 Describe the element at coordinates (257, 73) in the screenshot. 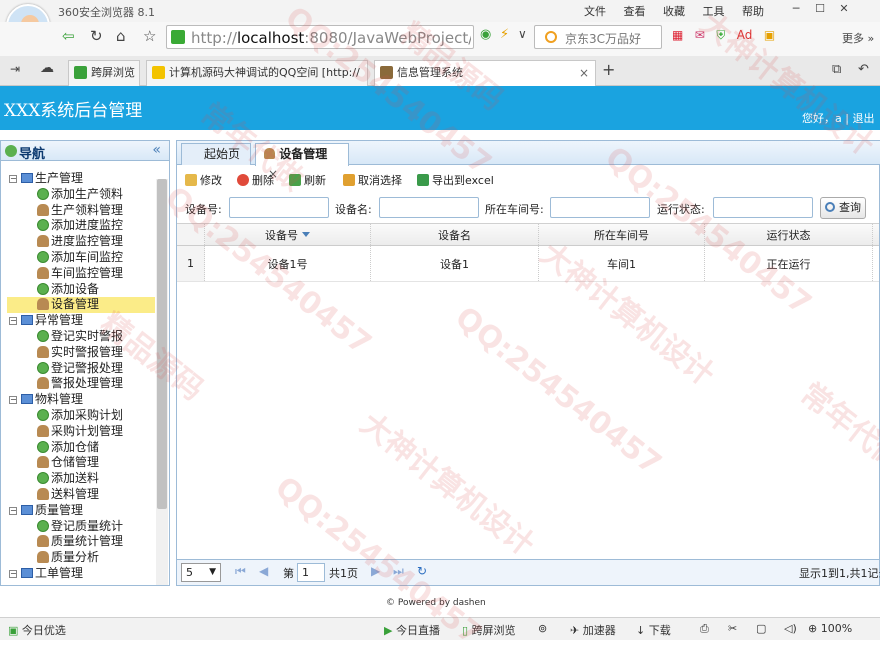

I see `browser-tab-qzone: 计算机源码大神调试的QQ空间 [http://` at that location.